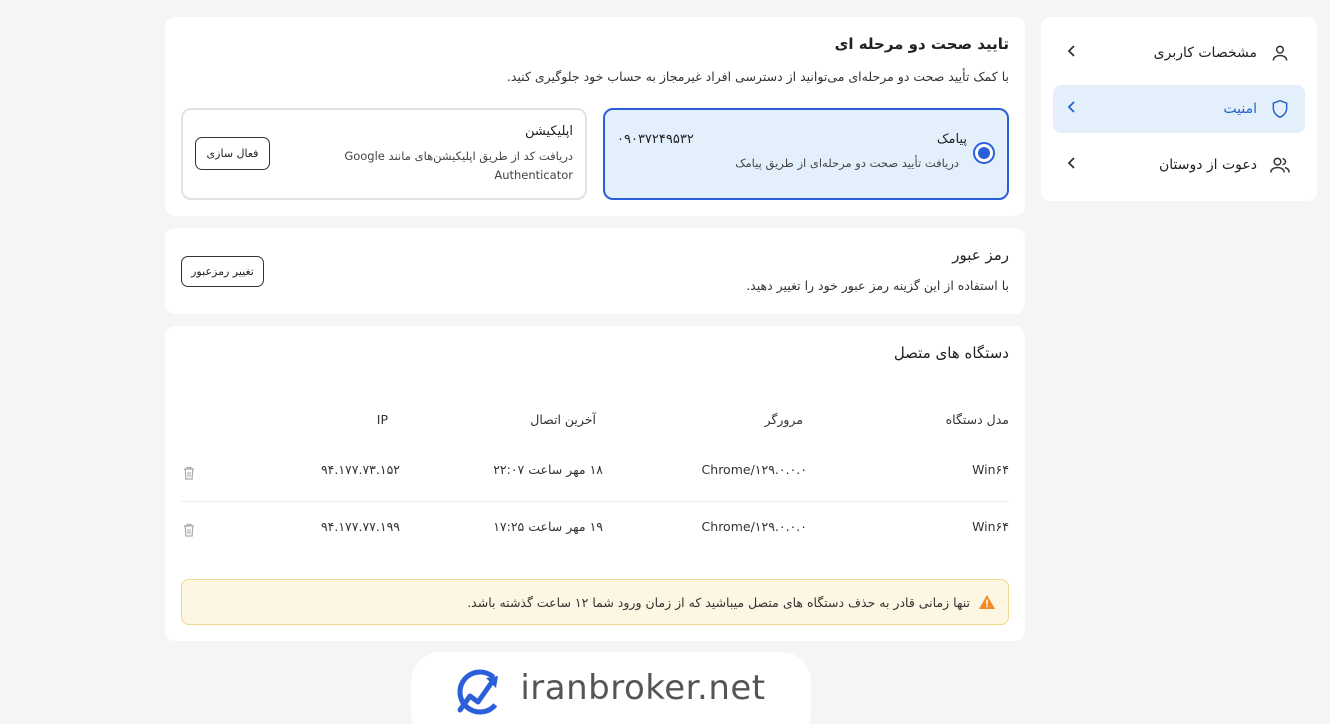 The image size is (1330, 724). Describe the element at coordinates (980, 255) in the screenshot. I see `password-title: رمز عبور` at that location.